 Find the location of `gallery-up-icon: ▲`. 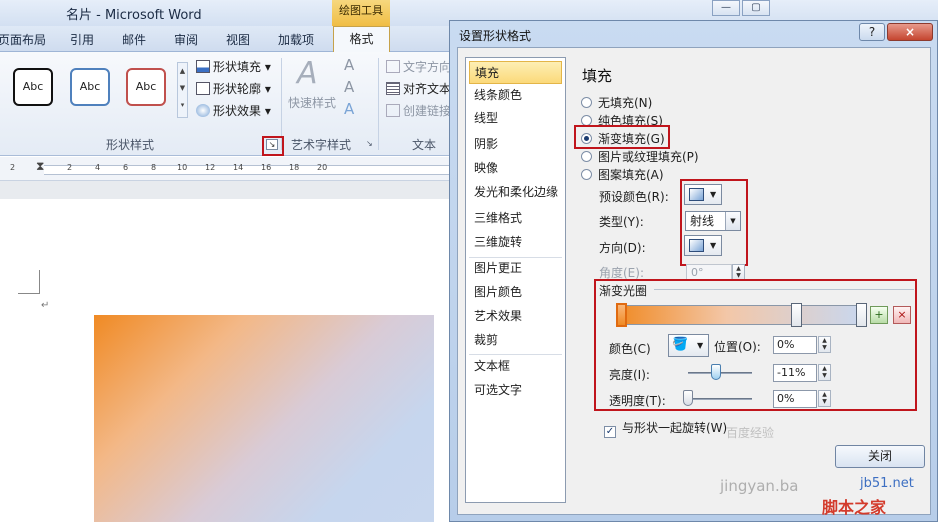

gallery-up-icon: ▲ is located at coordinates (182, 71).